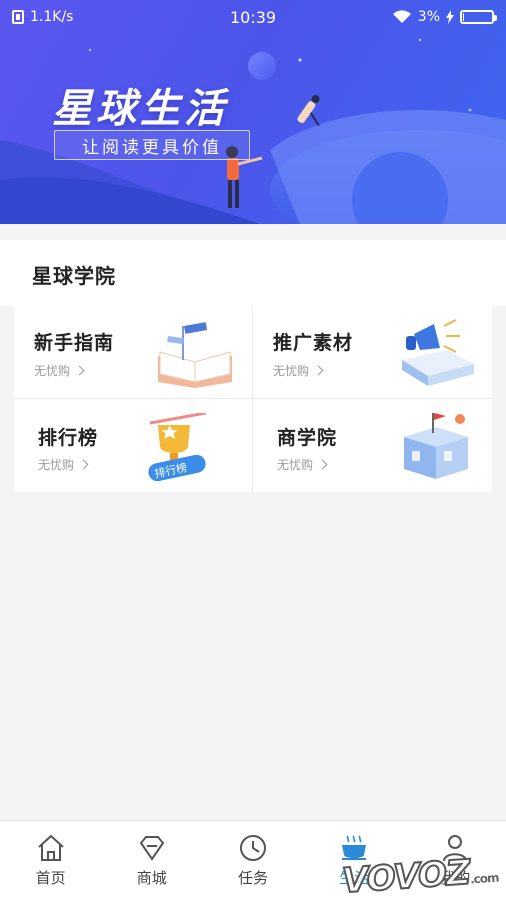  I want to click on watermark-suffix: .com, so click(484, 878).